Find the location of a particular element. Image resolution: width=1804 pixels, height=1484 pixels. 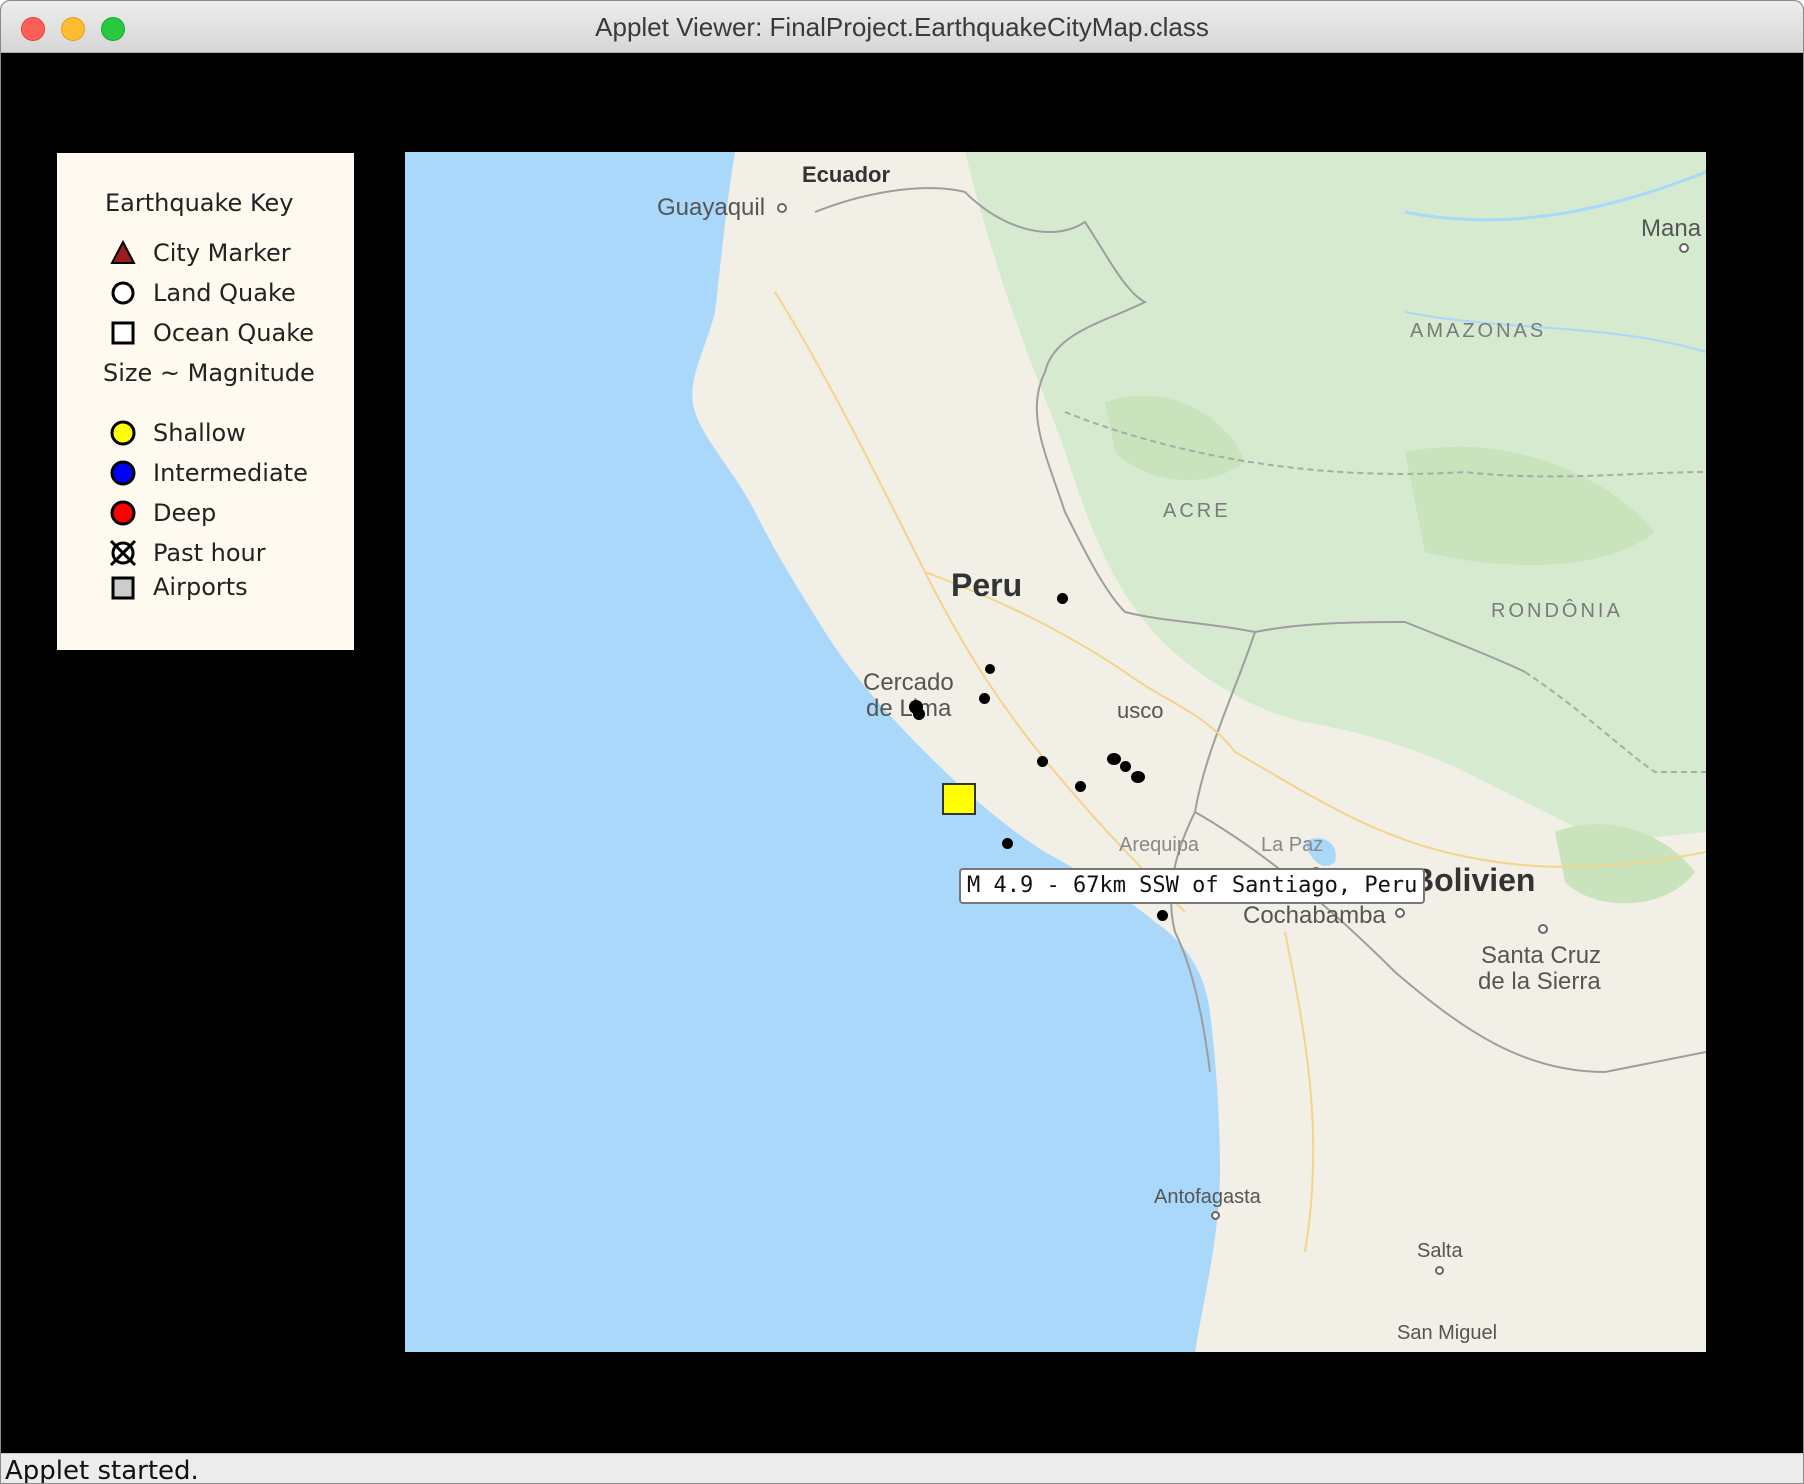

map-label-acre: ACRE is located at coordinates (1197, 511).